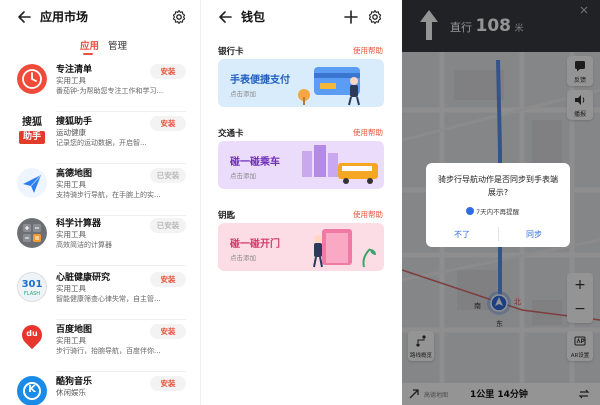  Describe the element at coordinates (88, 54) in the screenshot. I see `active-tab-indicator` at that location.